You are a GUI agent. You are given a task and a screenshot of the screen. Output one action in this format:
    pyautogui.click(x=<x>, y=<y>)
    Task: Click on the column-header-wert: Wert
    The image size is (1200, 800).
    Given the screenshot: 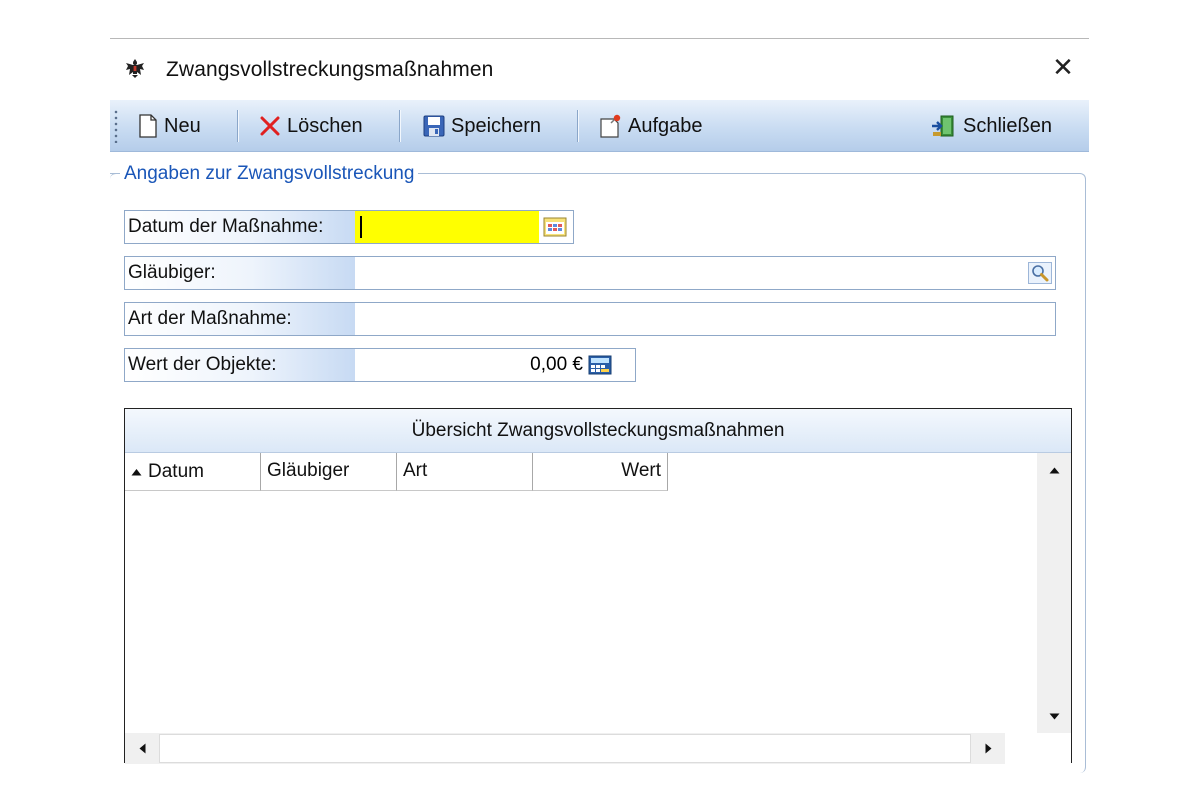 What is the action you would take?
    pyautogui.click(x=600, y=472)
    